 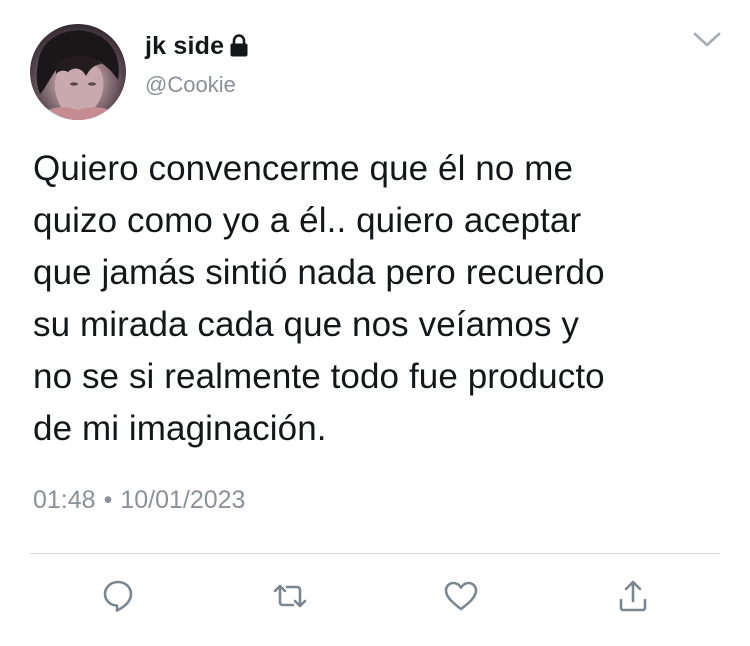 I want to click on share-icon, so click(x=633, y=598).